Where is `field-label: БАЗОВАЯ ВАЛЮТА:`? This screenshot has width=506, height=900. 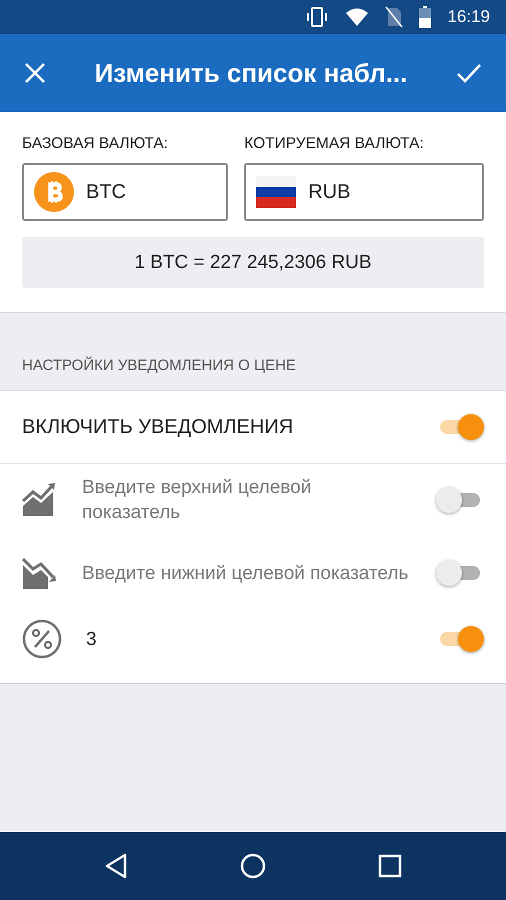 field-label: БАЗОВАЯ ВАЛЮТА: is located at coordinates (95, 144).